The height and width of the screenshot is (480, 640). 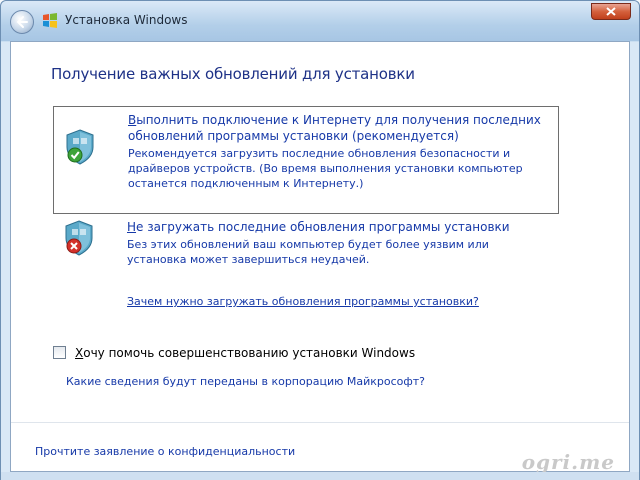 I want to click on shield-red-x-icon, so click(x=79, y=238).